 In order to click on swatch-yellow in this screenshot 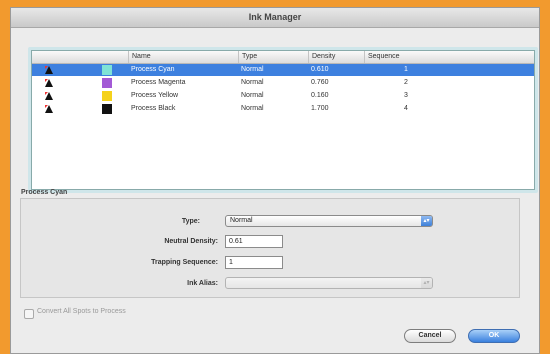, I will do `click(107, 96)`.